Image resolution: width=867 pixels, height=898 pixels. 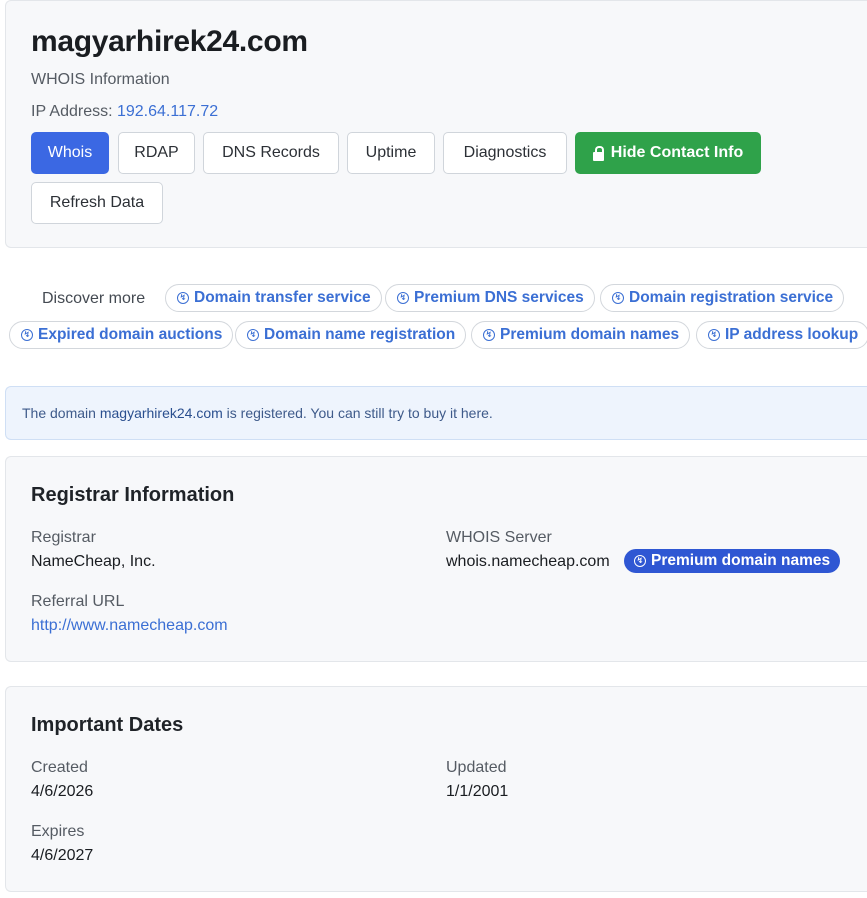 I want to click on tab-rdap: RDAP, so click(x=156, y=153).